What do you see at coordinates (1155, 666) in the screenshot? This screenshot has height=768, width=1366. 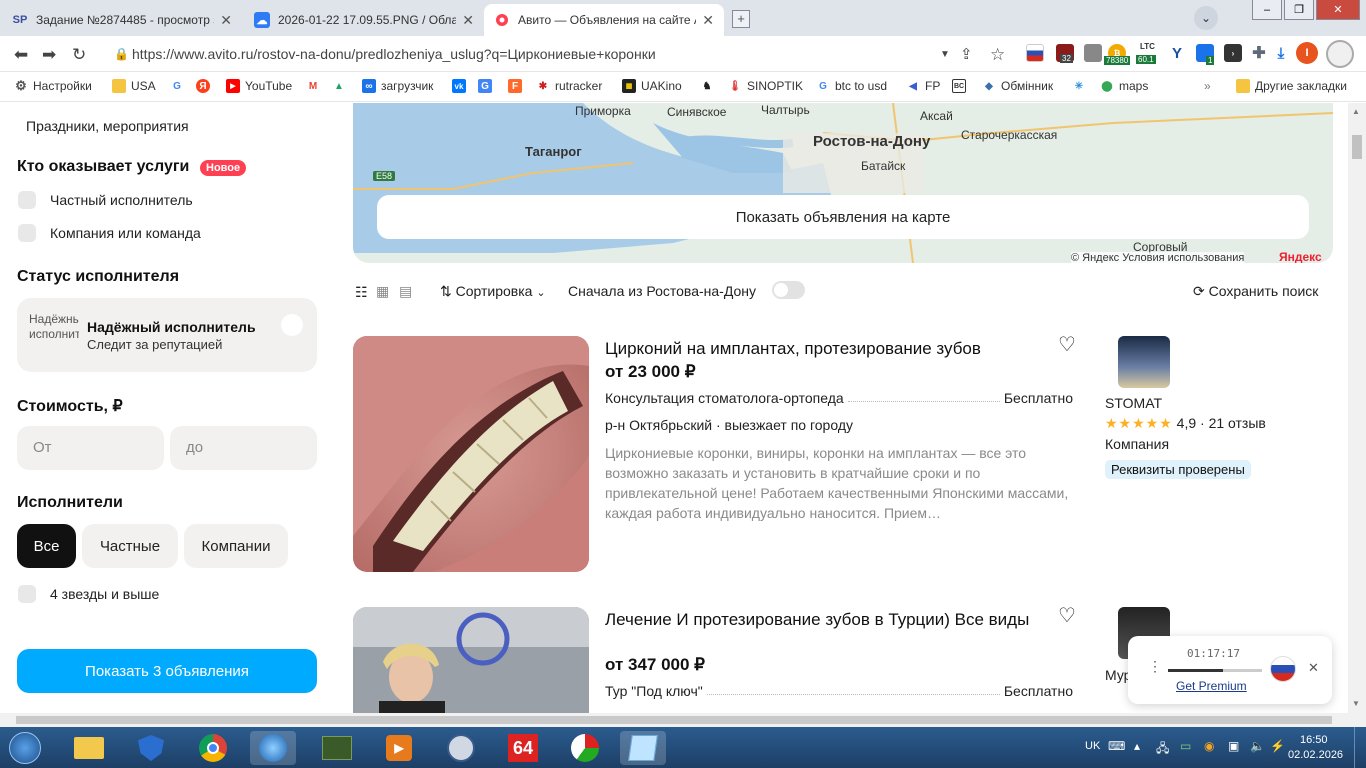 I see `kebab-menu-icon: ⋮` at bounding box center [1155, 666].